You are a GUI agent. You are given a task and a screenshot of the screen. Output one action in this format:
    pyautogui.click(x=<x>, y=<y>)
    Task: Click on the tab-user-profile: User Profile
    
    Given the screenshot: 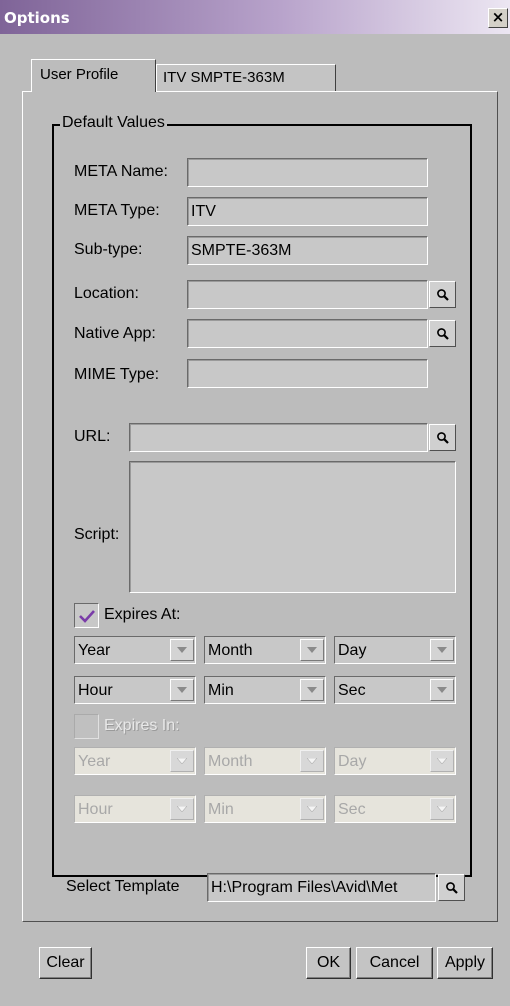 What is the action you would take?
    pyautogui.click(x=93, y=75)
    